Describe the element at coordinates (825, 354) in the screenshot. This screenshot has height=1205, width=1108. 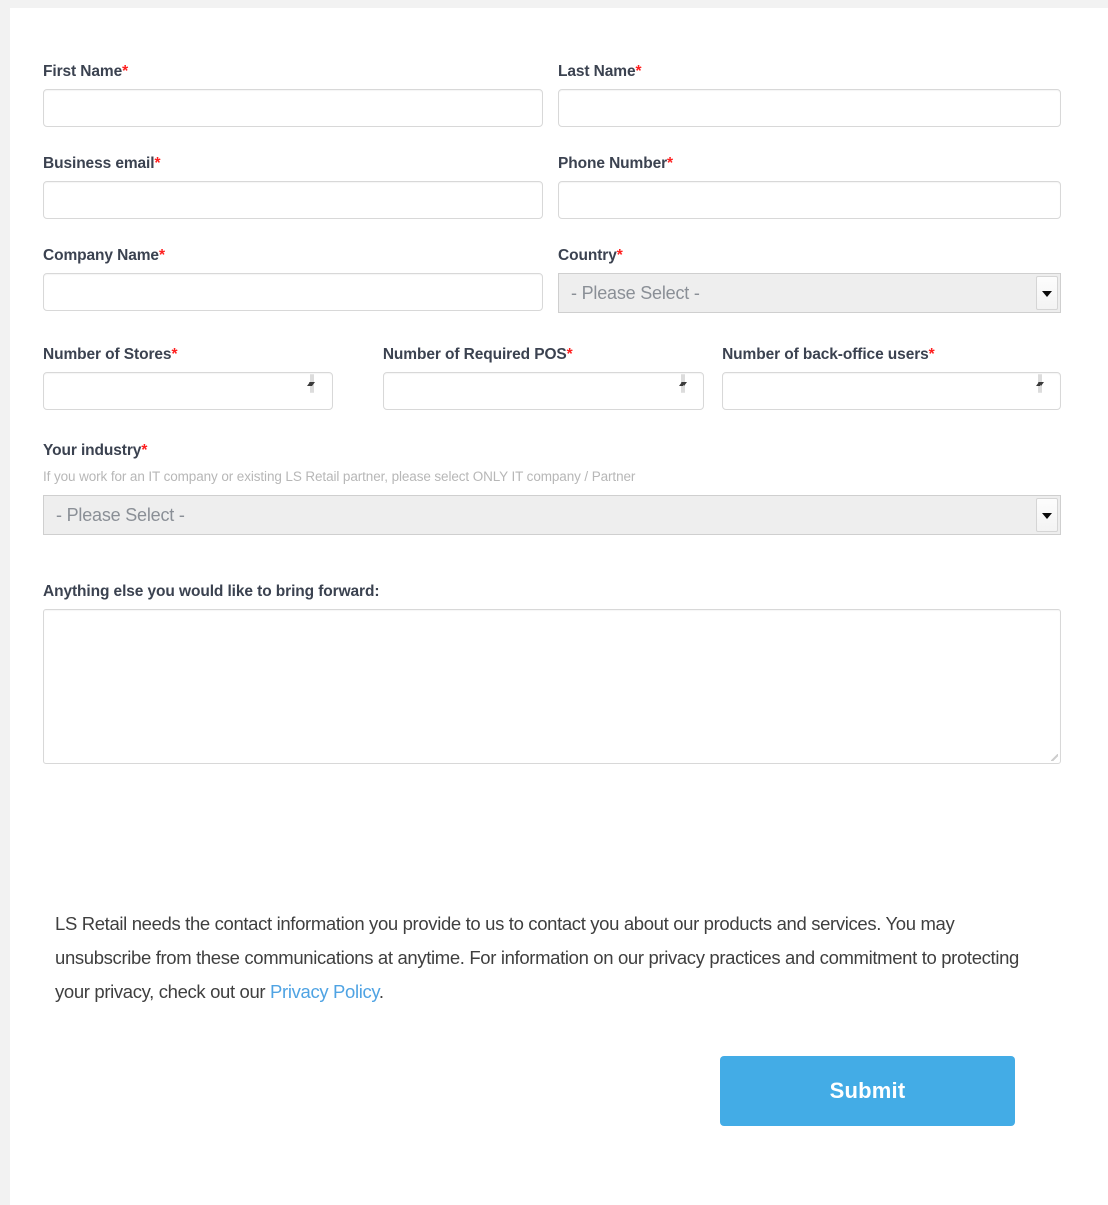
I see `label-number-of-back-office-users-text: Number of back-office users` at that location.